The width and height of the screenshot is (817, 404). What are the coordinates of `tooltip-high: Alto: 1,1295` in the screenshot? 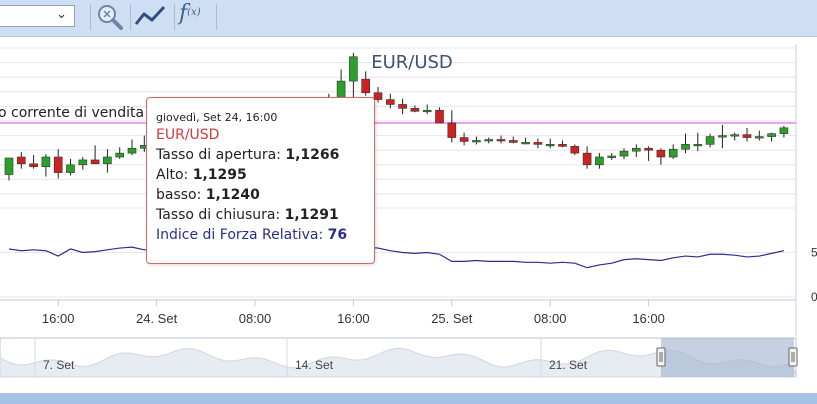 It's located at (265, 177).